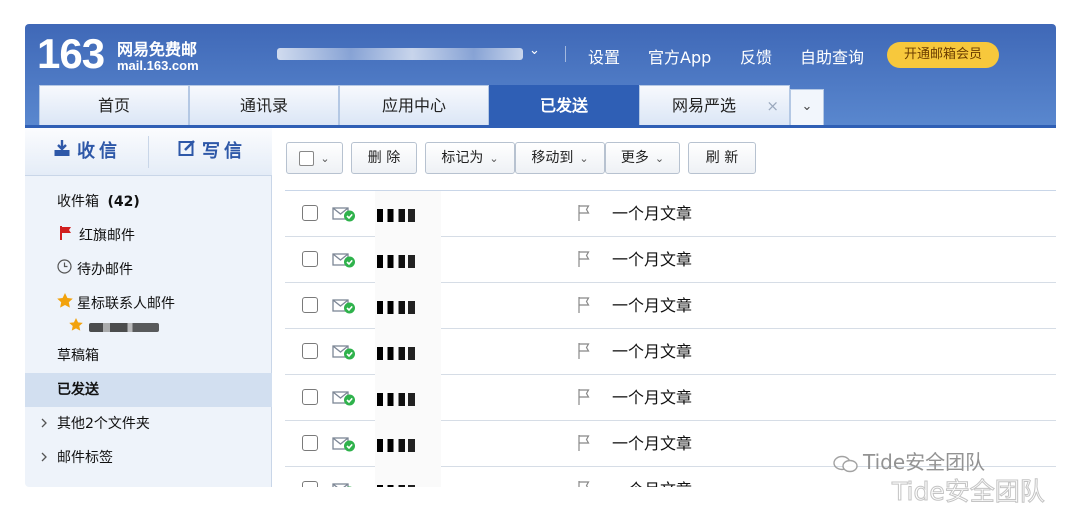 The height and width of the screenshot is (511, 1080). What do you see at coordinates (126, 304) in the screenshot?
I see `folder-label: 星标联系人邮件` at bounding box center [126, 304].